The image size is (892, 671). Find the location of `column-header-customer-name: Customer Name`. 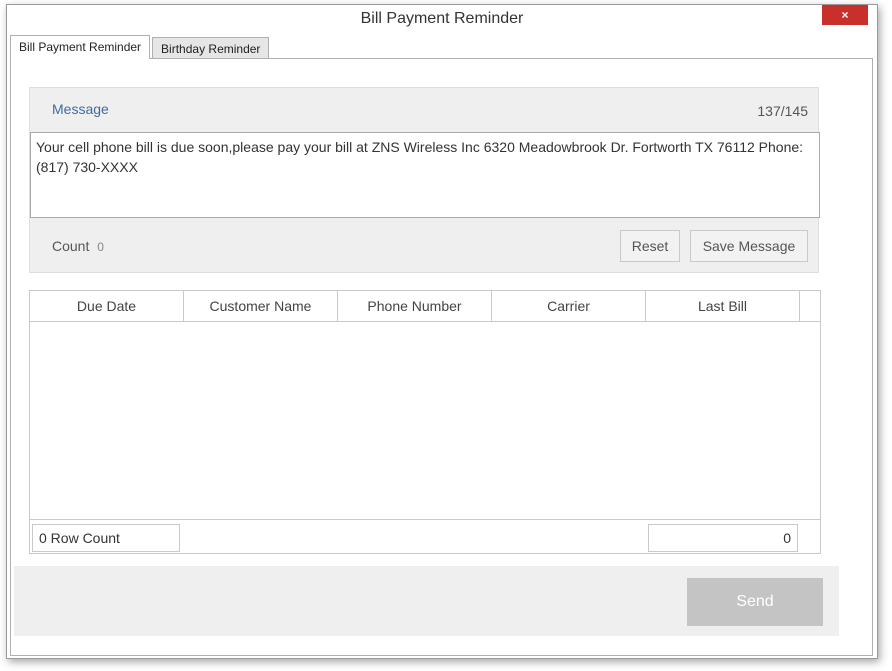

column-header-customer-name: Customer Name is located at coordinates (261, 306).